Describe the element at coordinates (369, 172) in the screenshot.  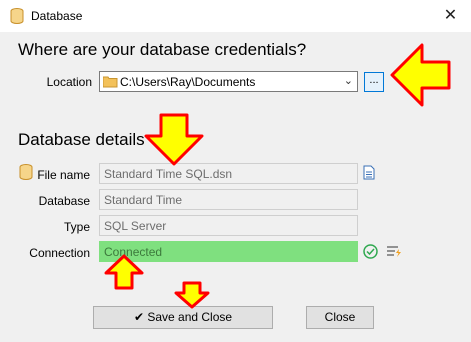
I see `document-icon` at that location.